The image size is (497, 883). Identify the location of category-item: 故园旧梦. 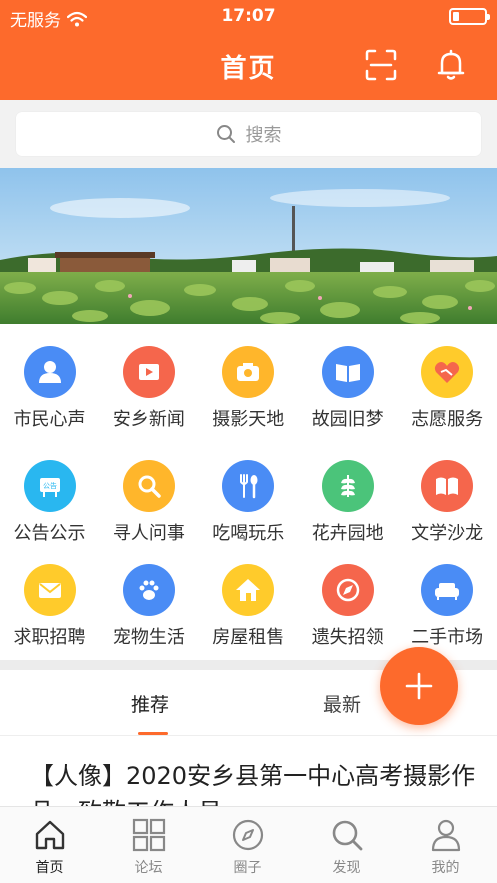
(347, 388).